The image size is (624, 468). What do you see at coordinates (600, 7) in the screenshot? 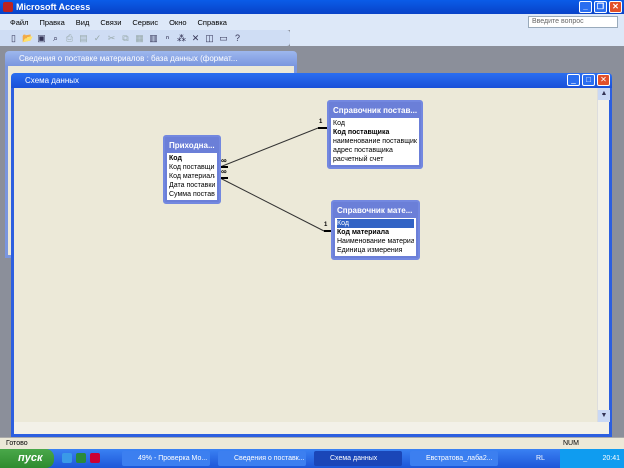
I see `restore-button: ❐` at bounding box center [600, 7].